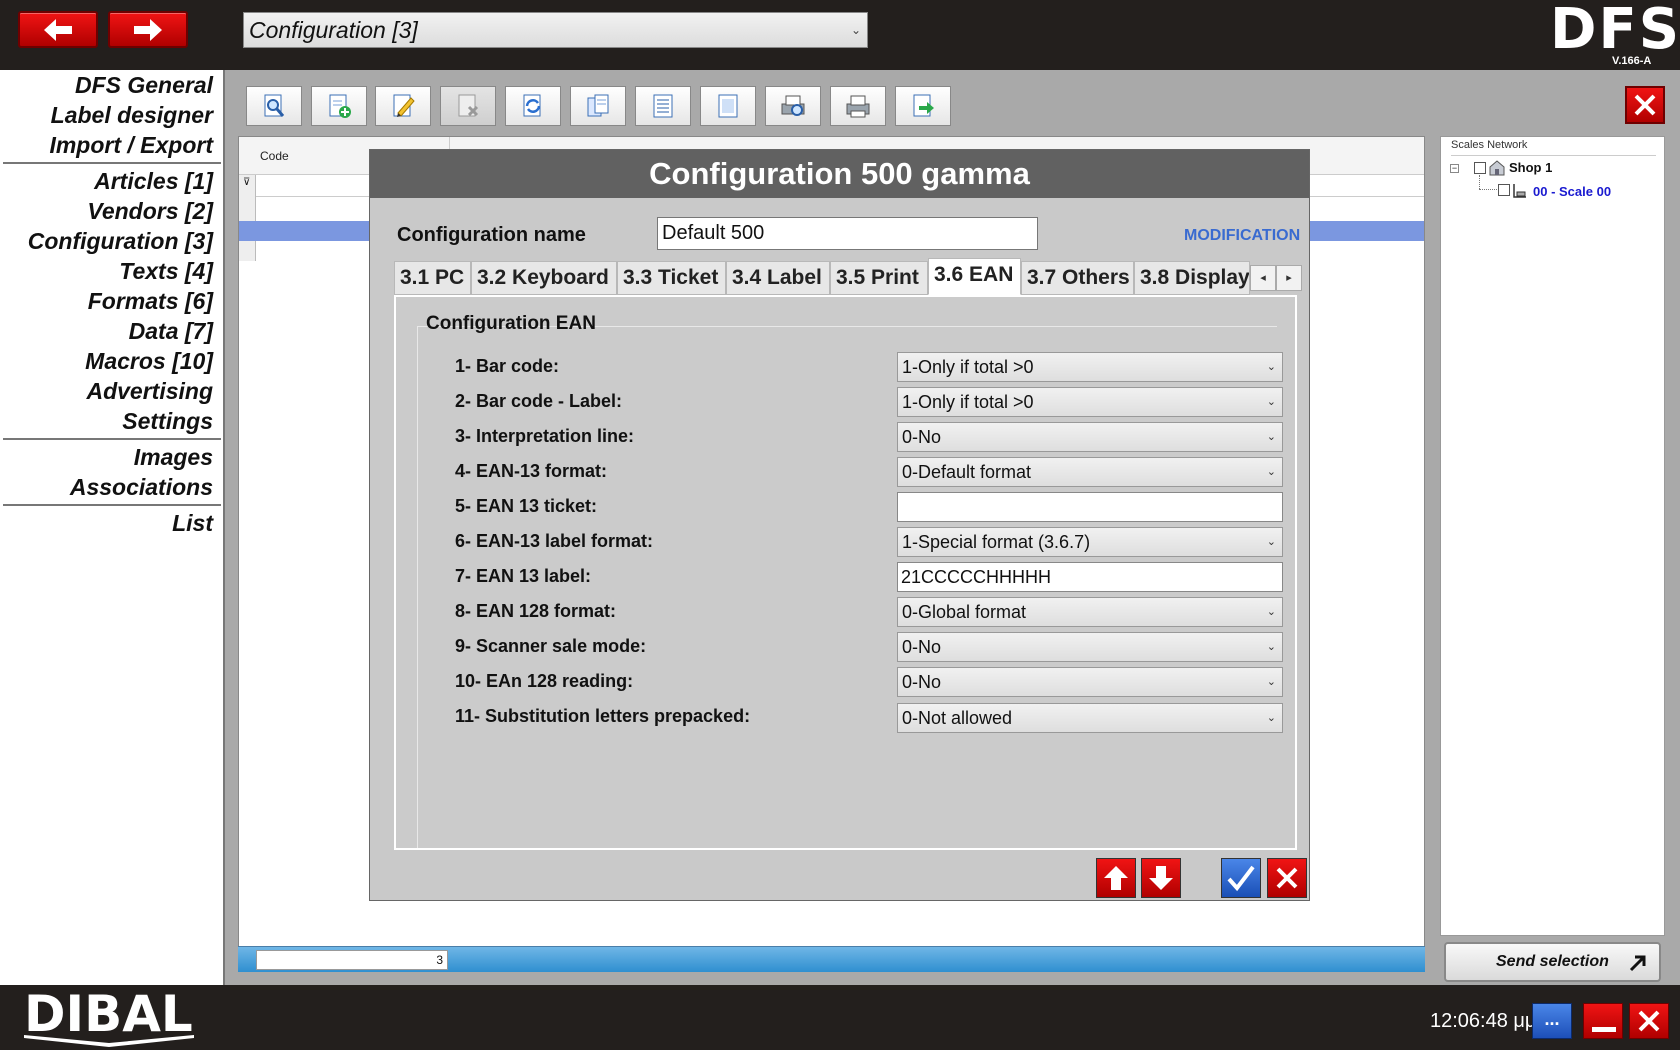 This screenshot has height=1050, width=1680. What do you see at coordinates (153, 181) in the screenshot?
I see `menu-articles: Articles [1]` at bounding box center [153, 181].